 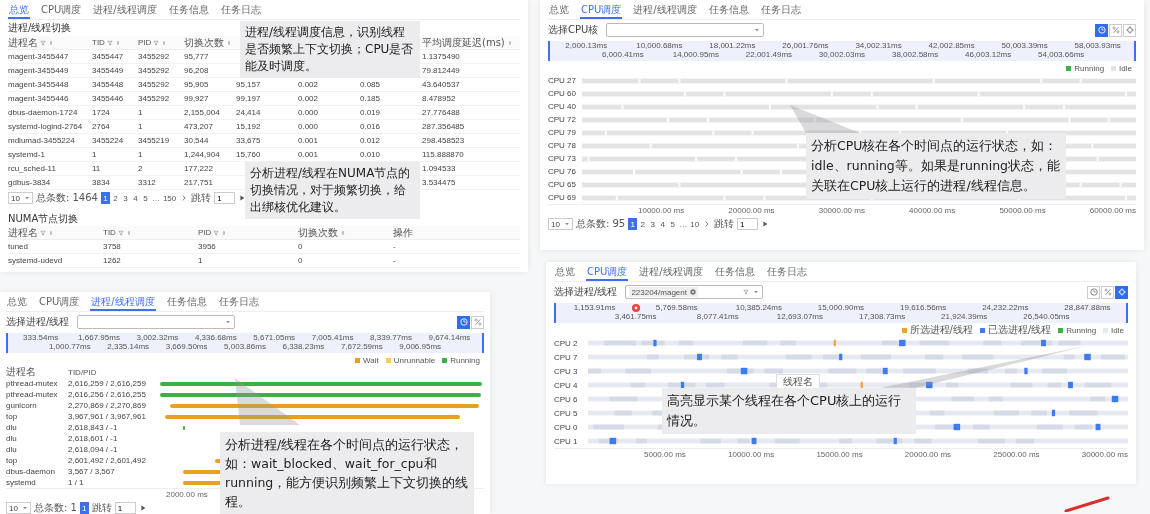 I want to click on table-cell: 0, so click(x=345, y=247).